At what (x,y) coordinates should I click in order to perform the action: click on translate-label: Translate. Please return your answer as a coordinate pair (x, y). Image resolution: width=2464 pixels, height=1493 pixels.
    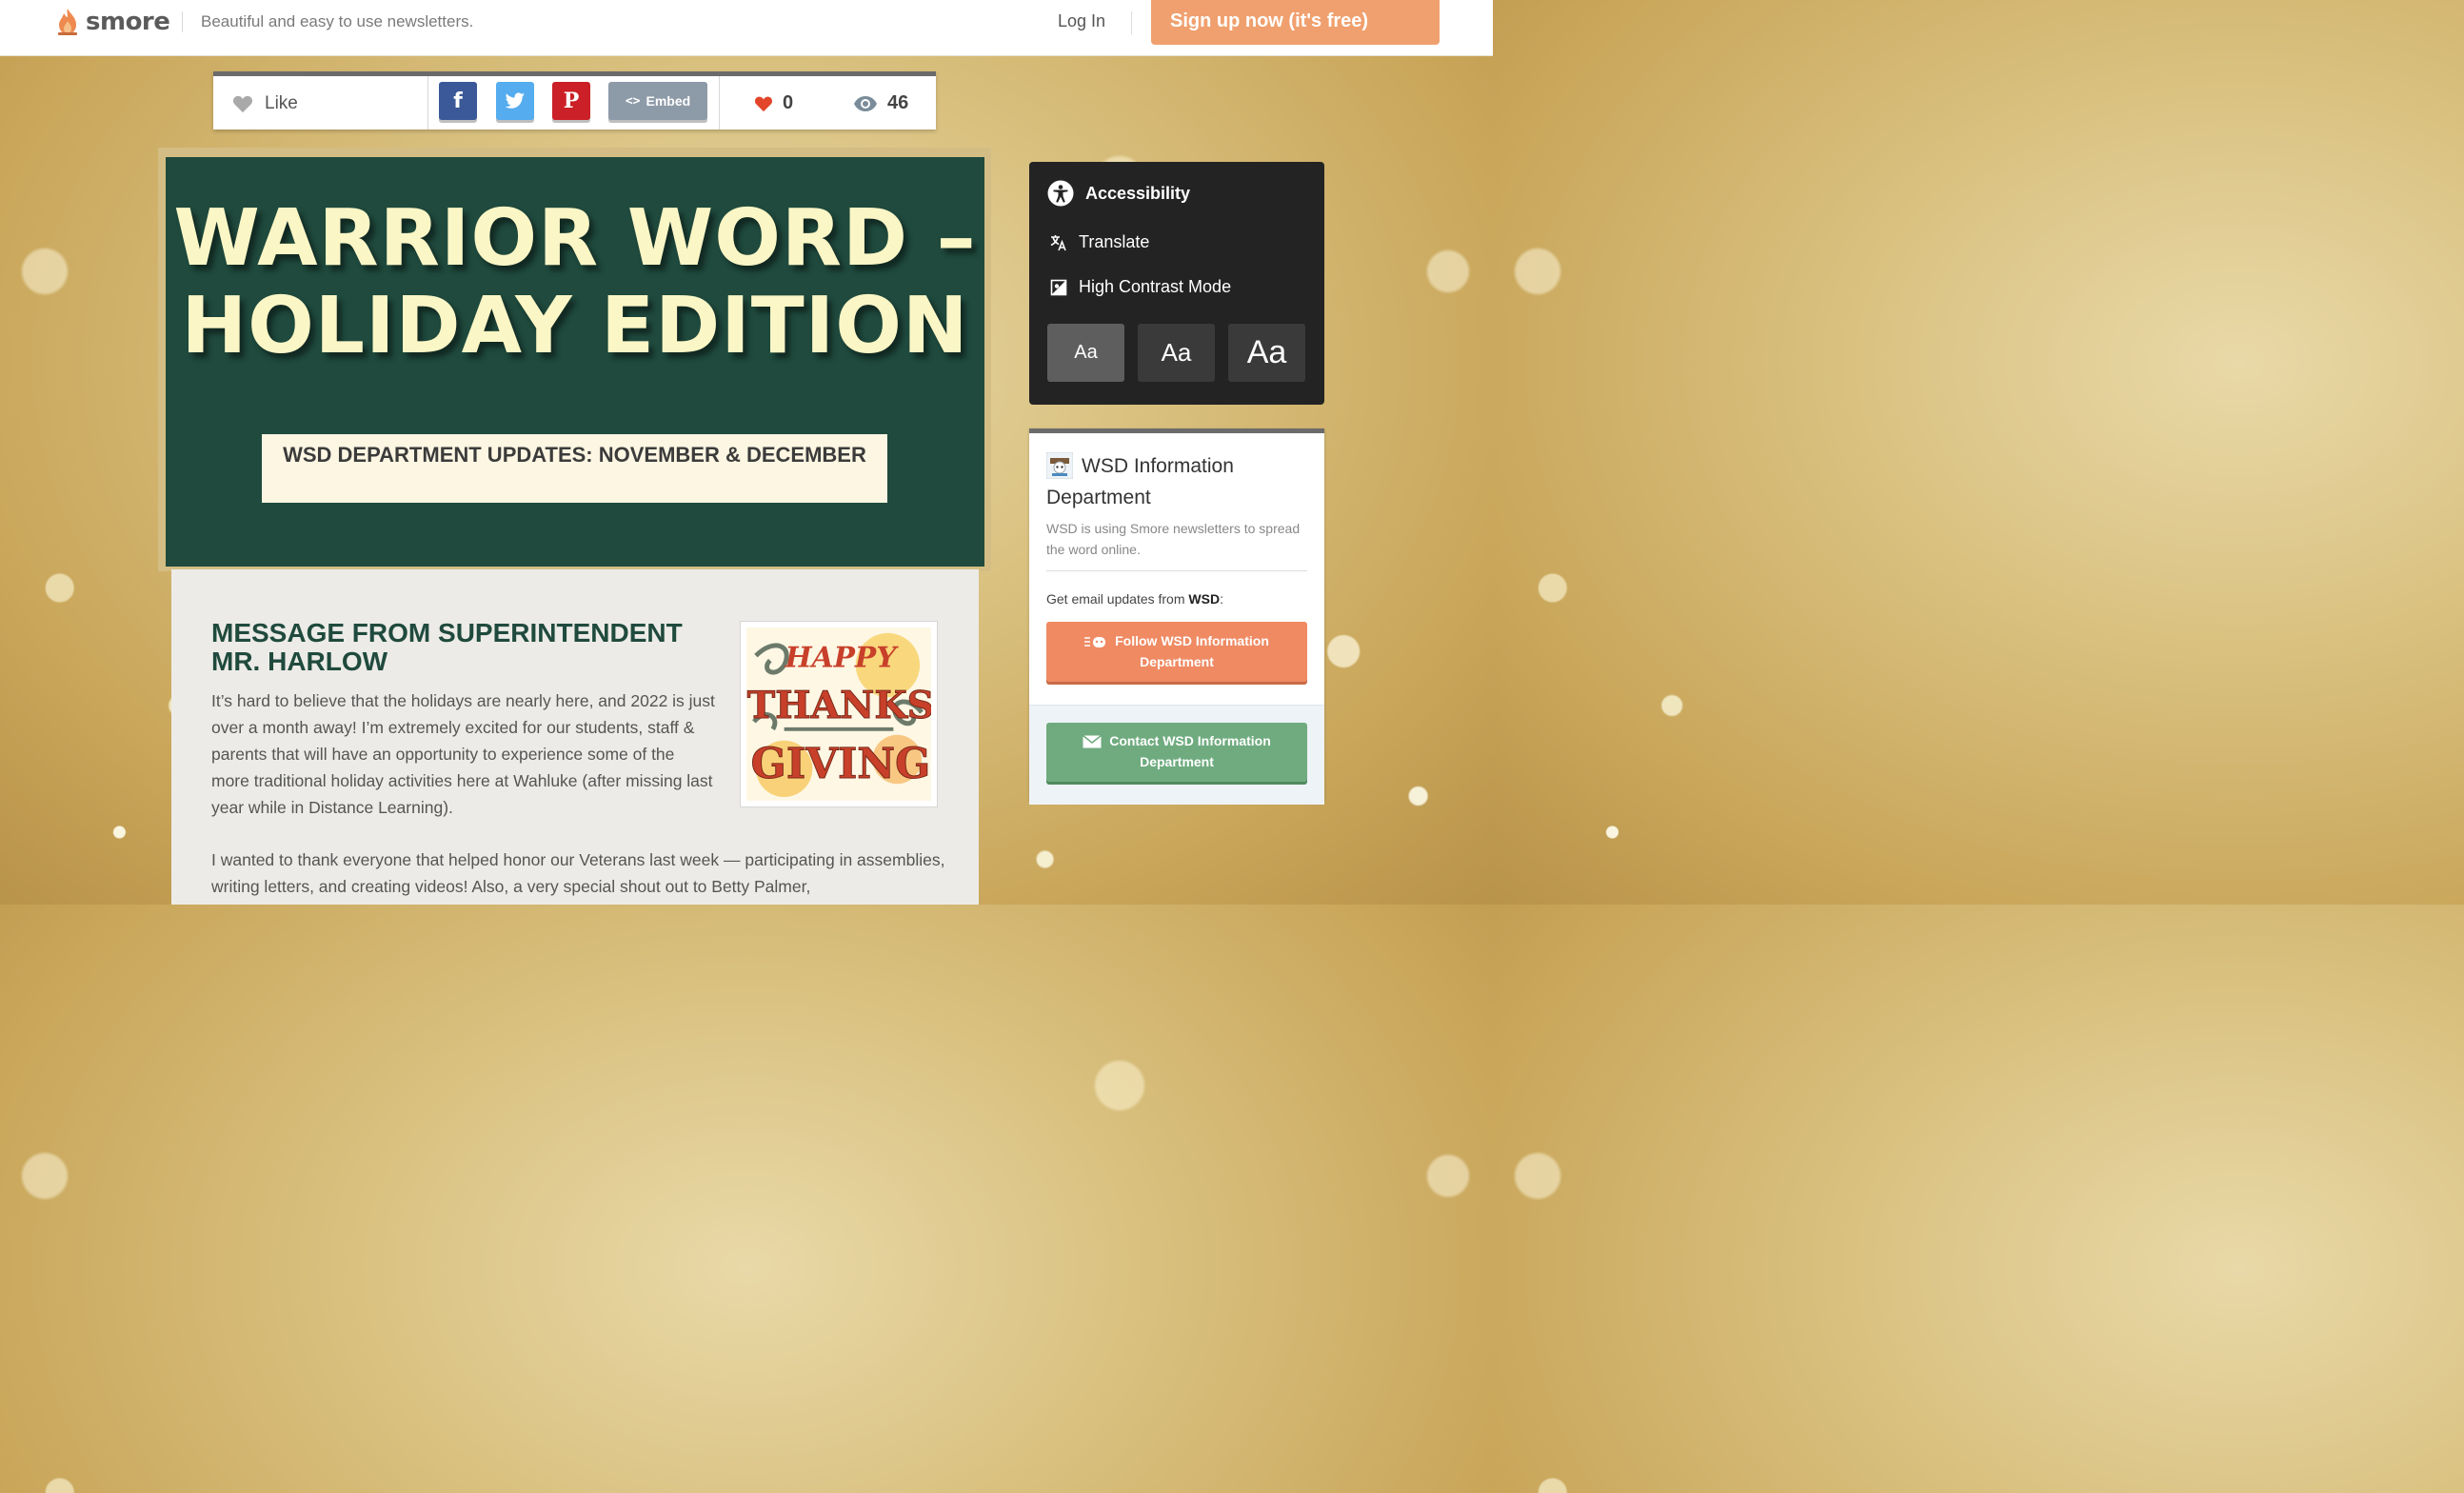
    Looking at the image, I should click on (1114, 241).